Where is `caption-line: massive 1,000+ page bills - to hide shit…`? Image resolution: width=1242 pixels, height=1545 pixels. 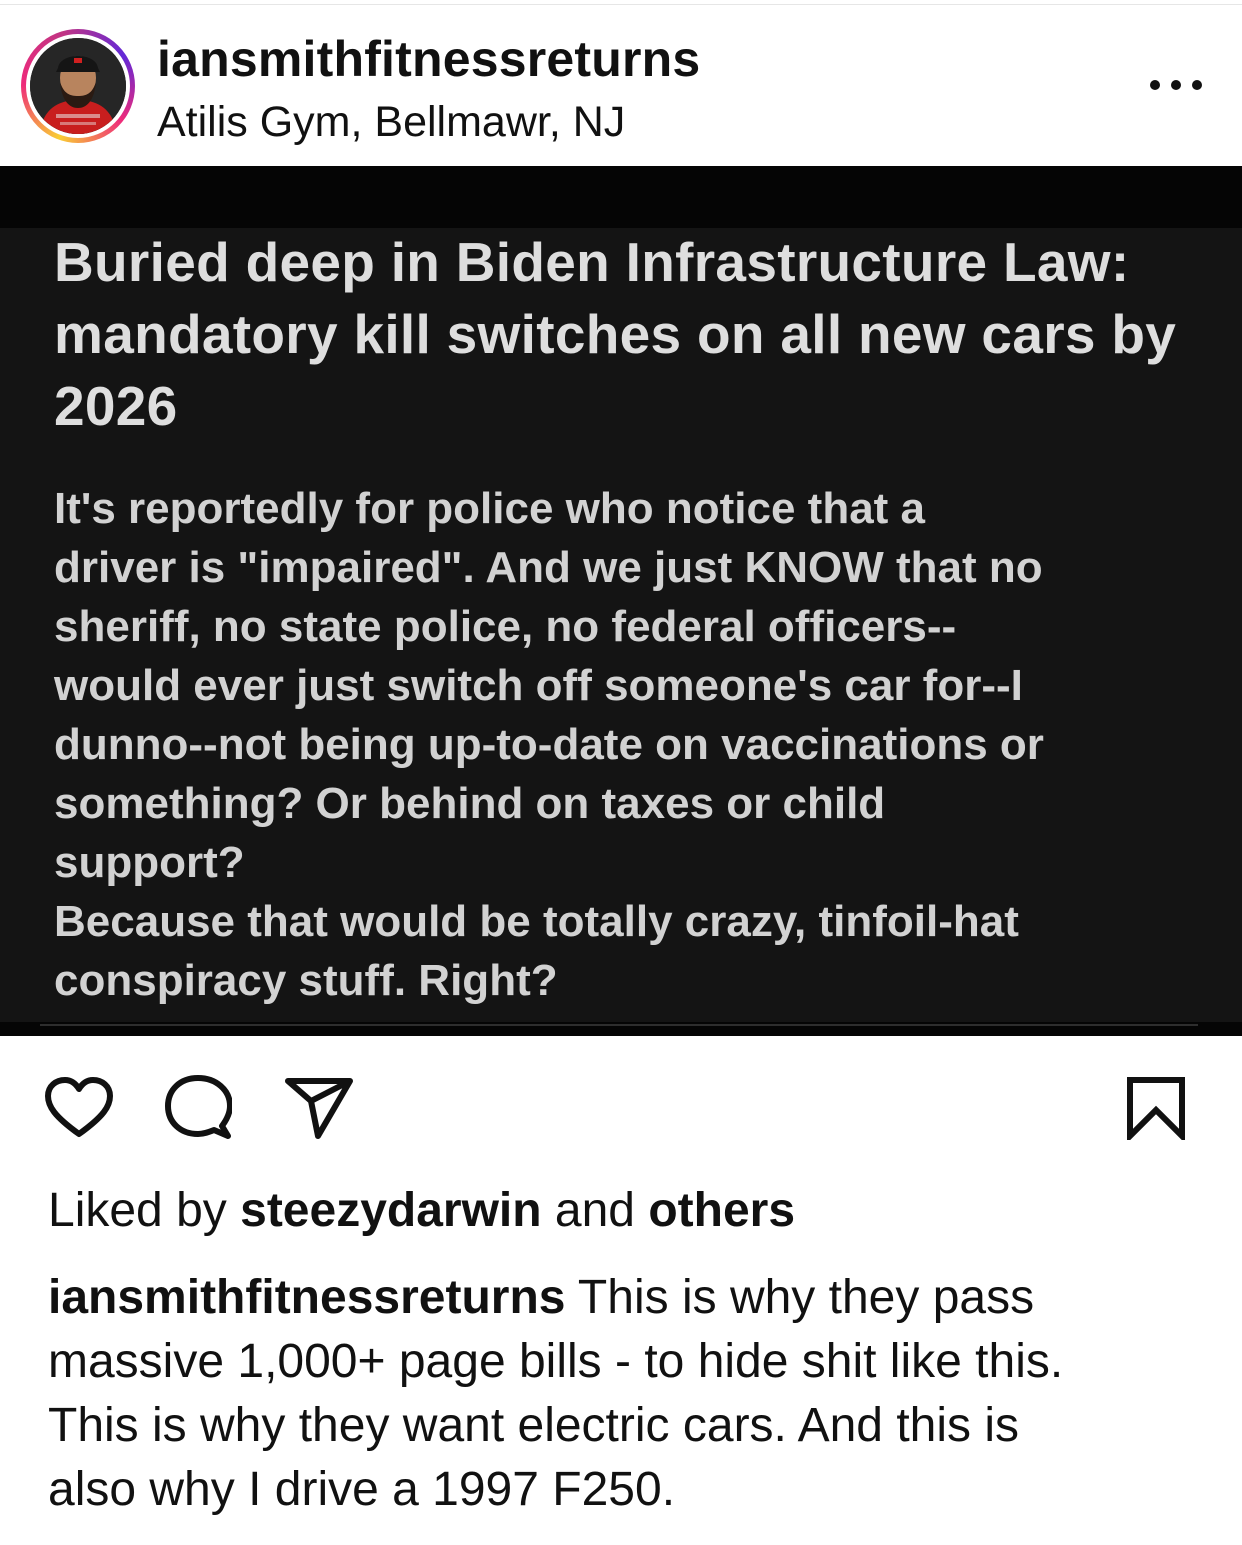 caption-line: massive 1,000+ page bills - to hide shit… is located at coordinates (556, 1361).